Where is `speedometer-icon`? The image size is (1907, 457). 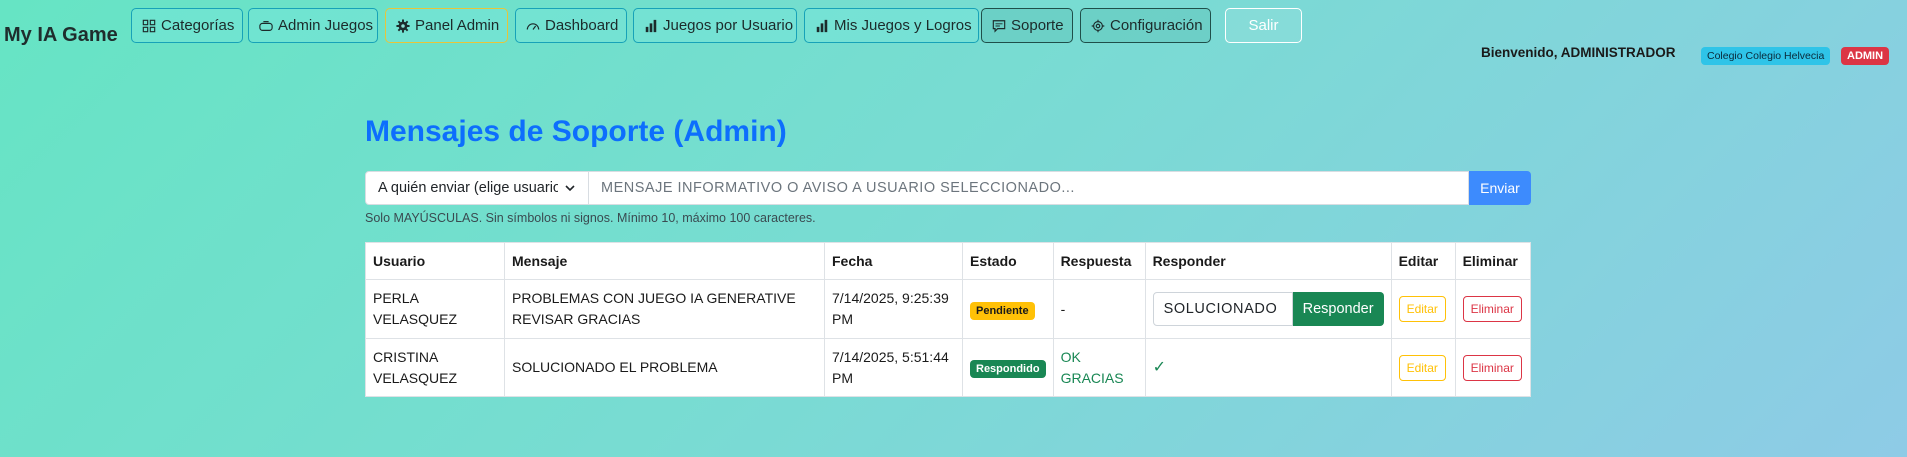 speedometer-icon is located at coordinates (533, 26).